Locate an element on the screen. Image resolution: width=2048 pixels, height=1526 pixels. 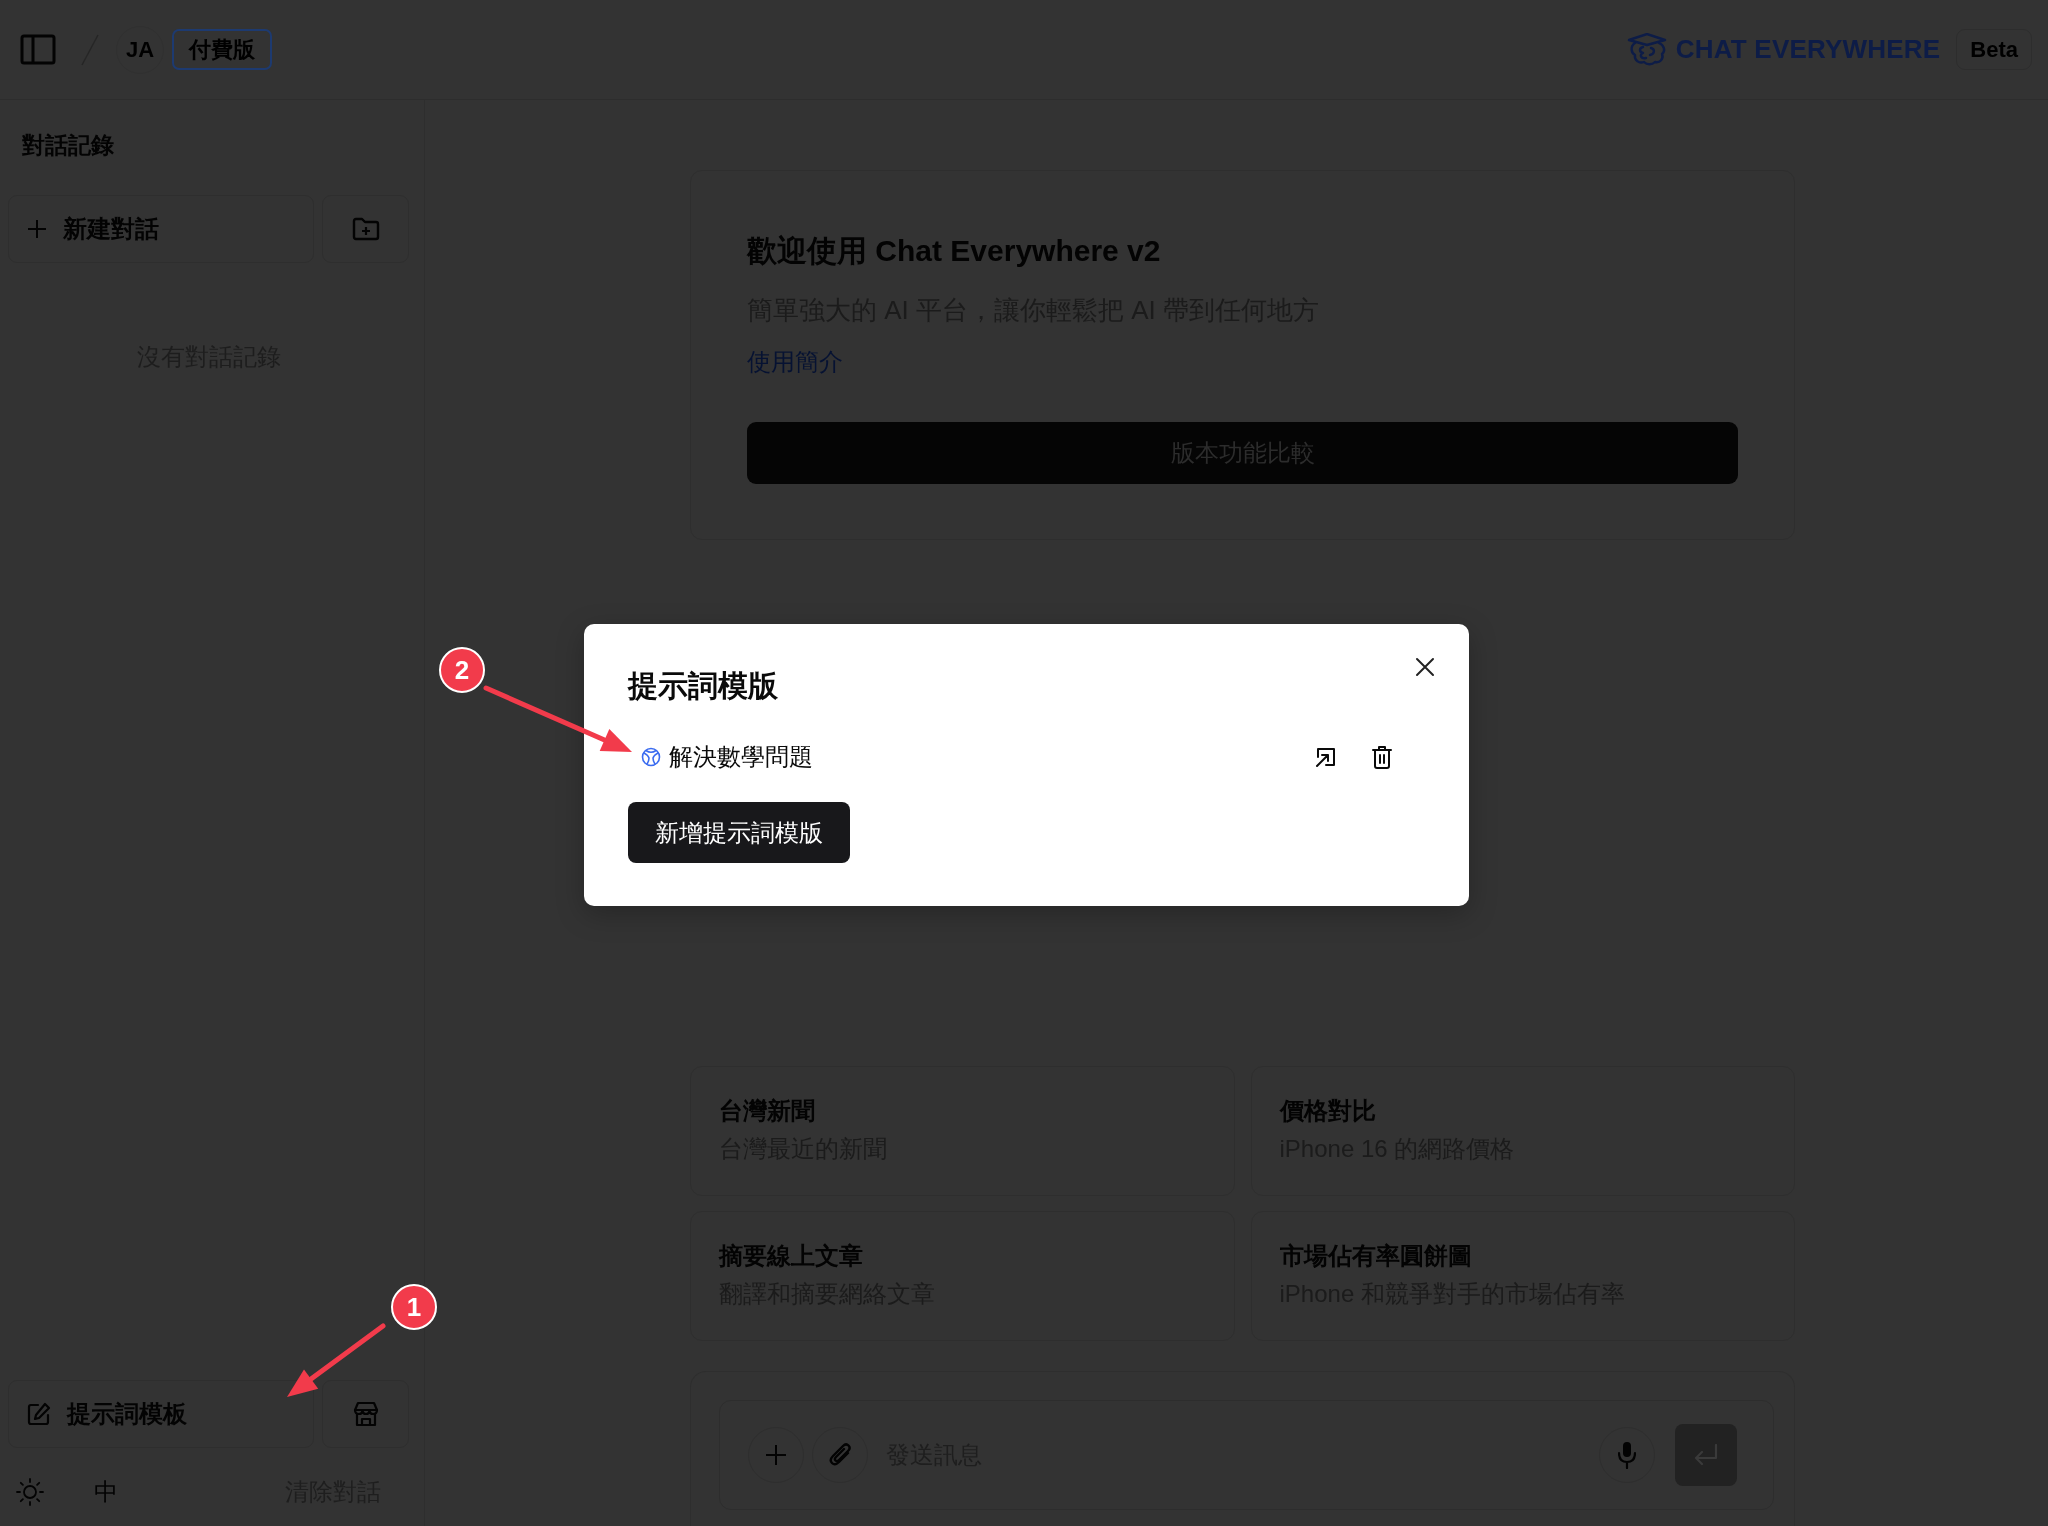
brain-cap-logo-icon is located at coordinates (1646, 49).